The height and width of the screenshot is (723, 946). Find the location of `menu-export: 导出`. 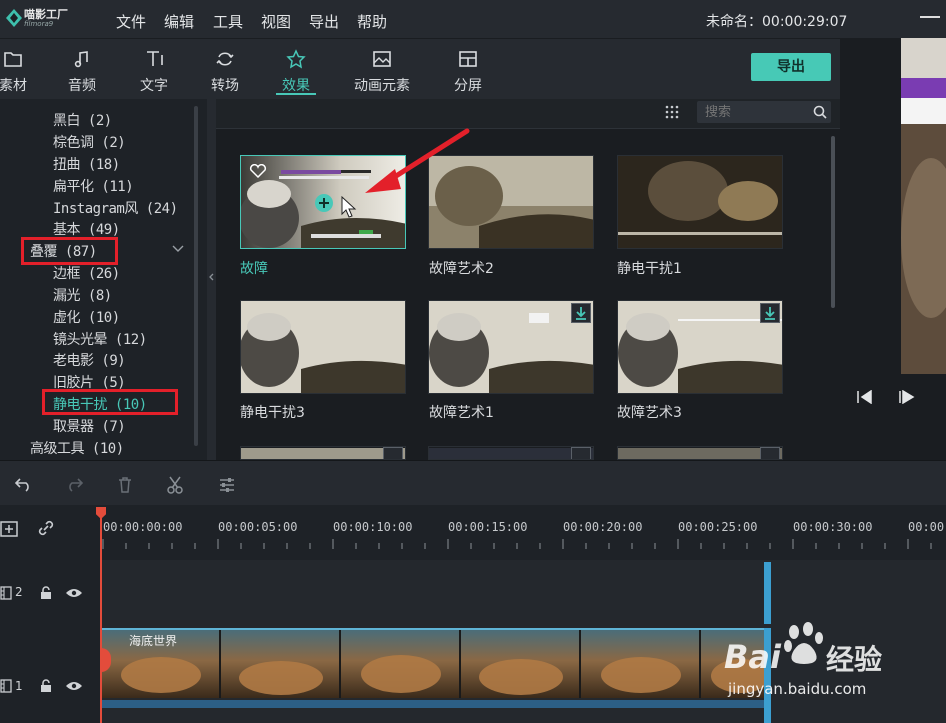

menu-export: 导出 is located at coordinates (324, 21).